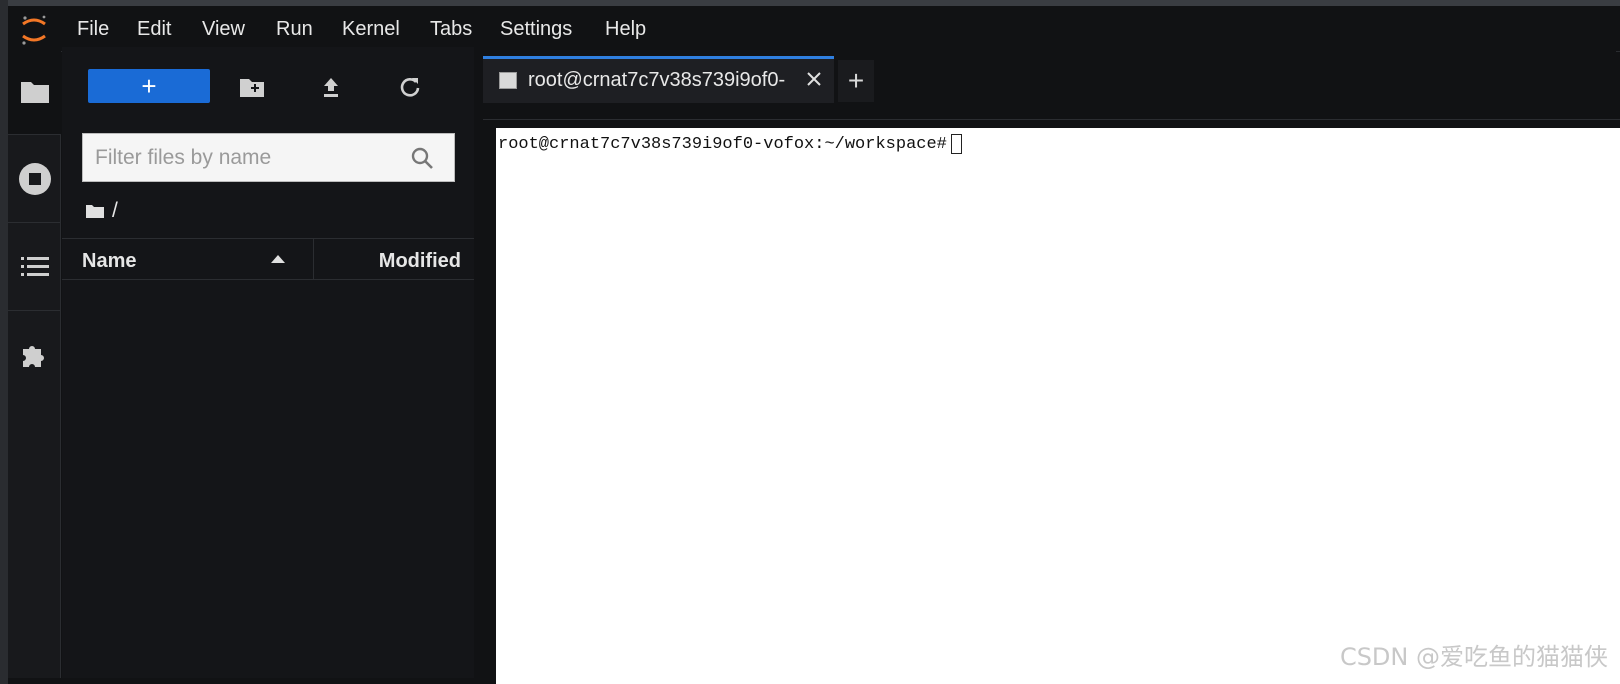 The image size is (1620, 684). I want to click on column-modified-header: Modified, so click(420, 261).